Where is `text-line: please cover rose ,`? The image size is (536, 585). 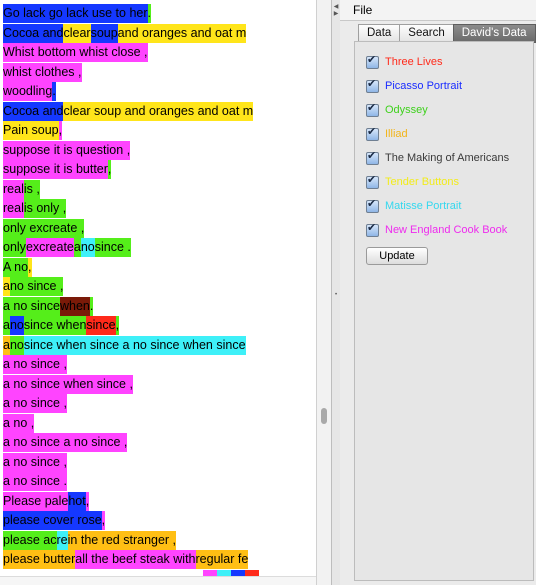
text-line: please cover rose , is located at coordinates (54, 520).